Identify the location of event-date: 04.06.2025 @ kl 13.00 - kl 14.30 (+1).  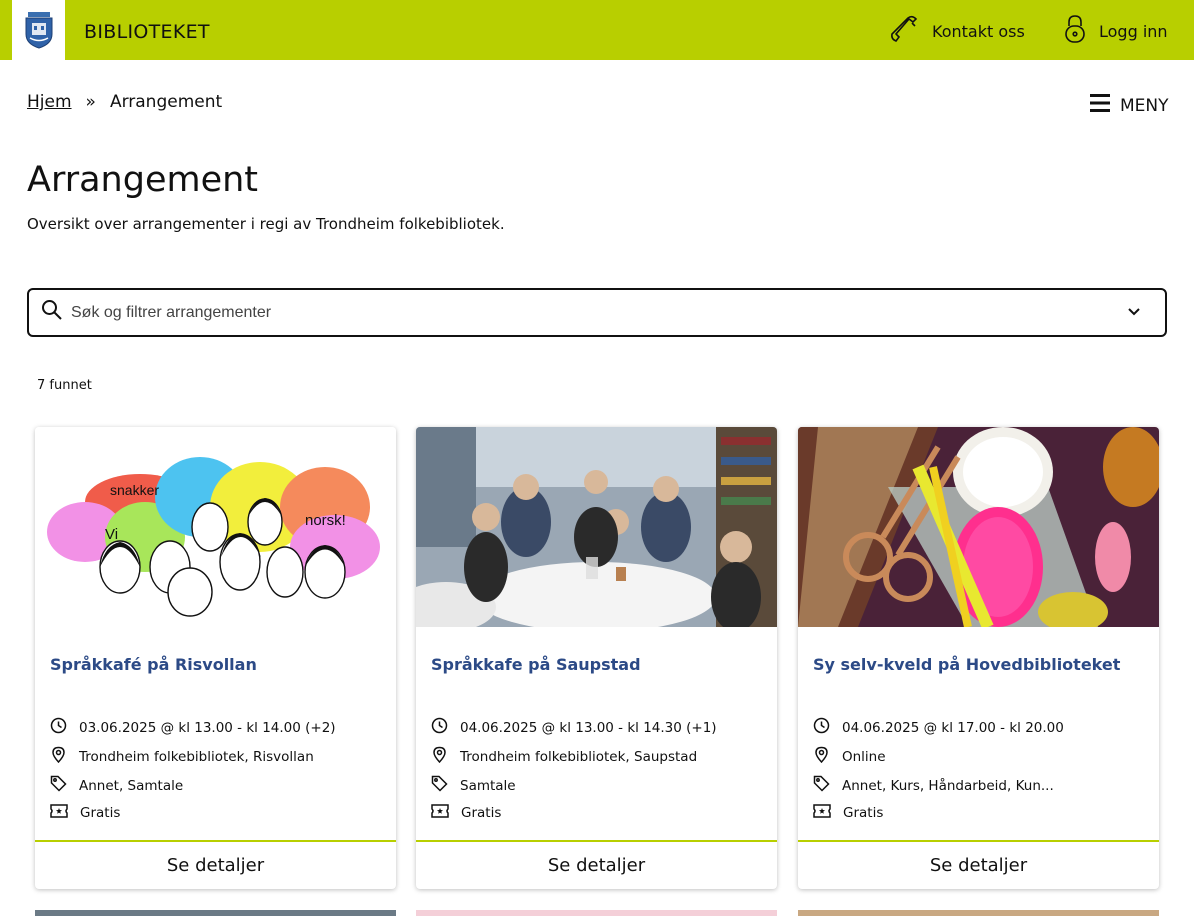
(574, 727).